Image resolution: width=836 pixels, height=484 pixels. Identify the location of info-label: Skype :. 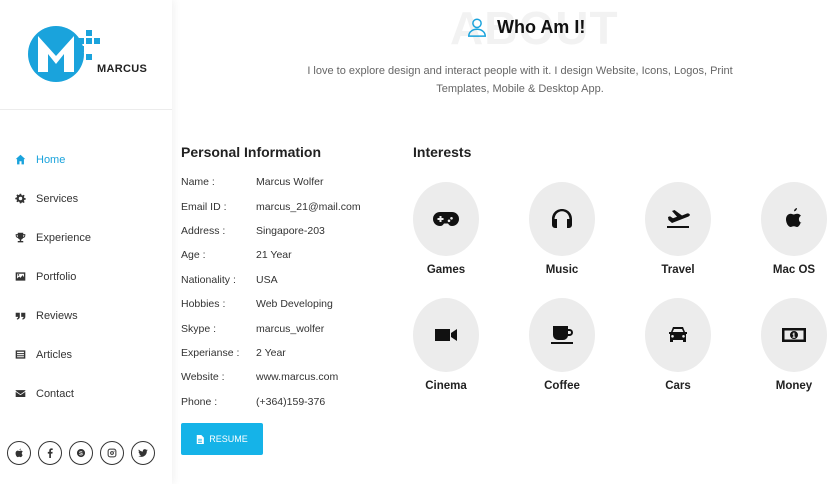
(199, 328).